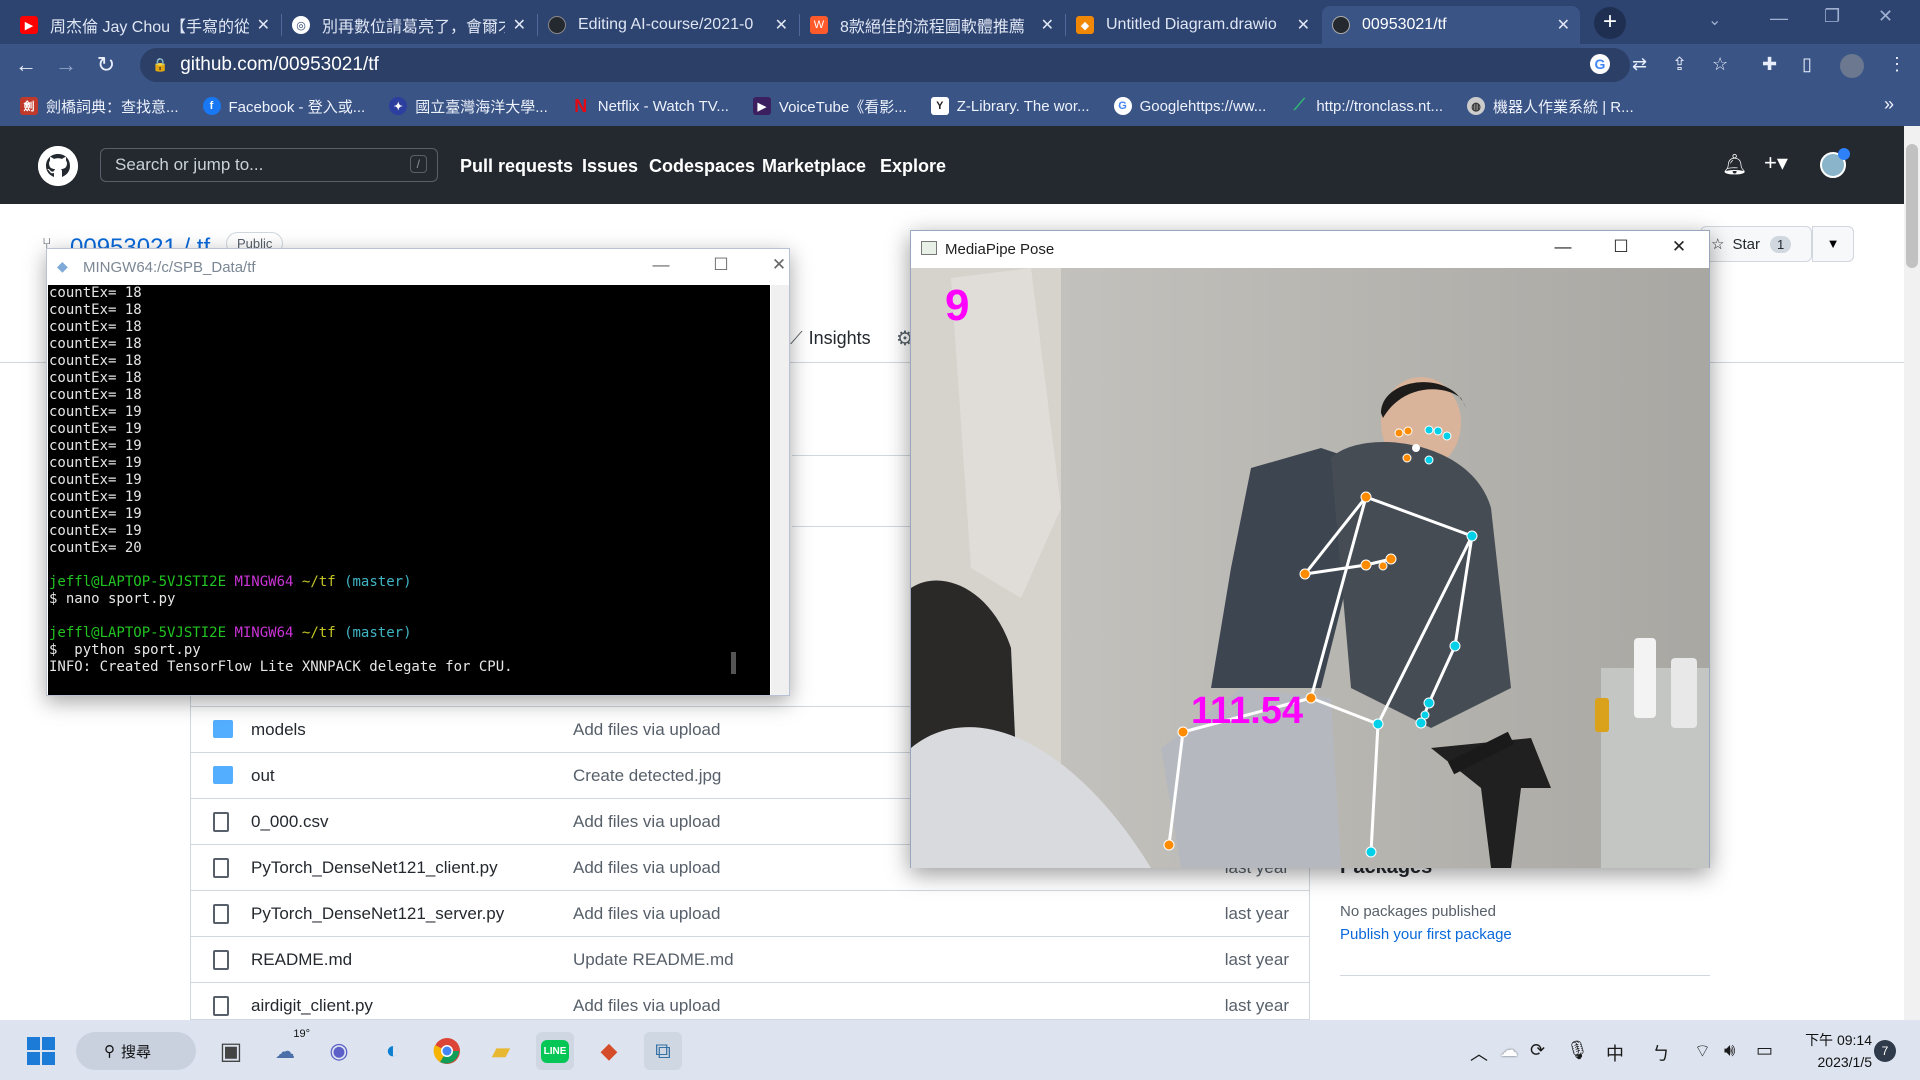  What do you see at coordinates (301, 960) in the screenshot?
I see `file-name: README.md` at bounding box center [301, 960].